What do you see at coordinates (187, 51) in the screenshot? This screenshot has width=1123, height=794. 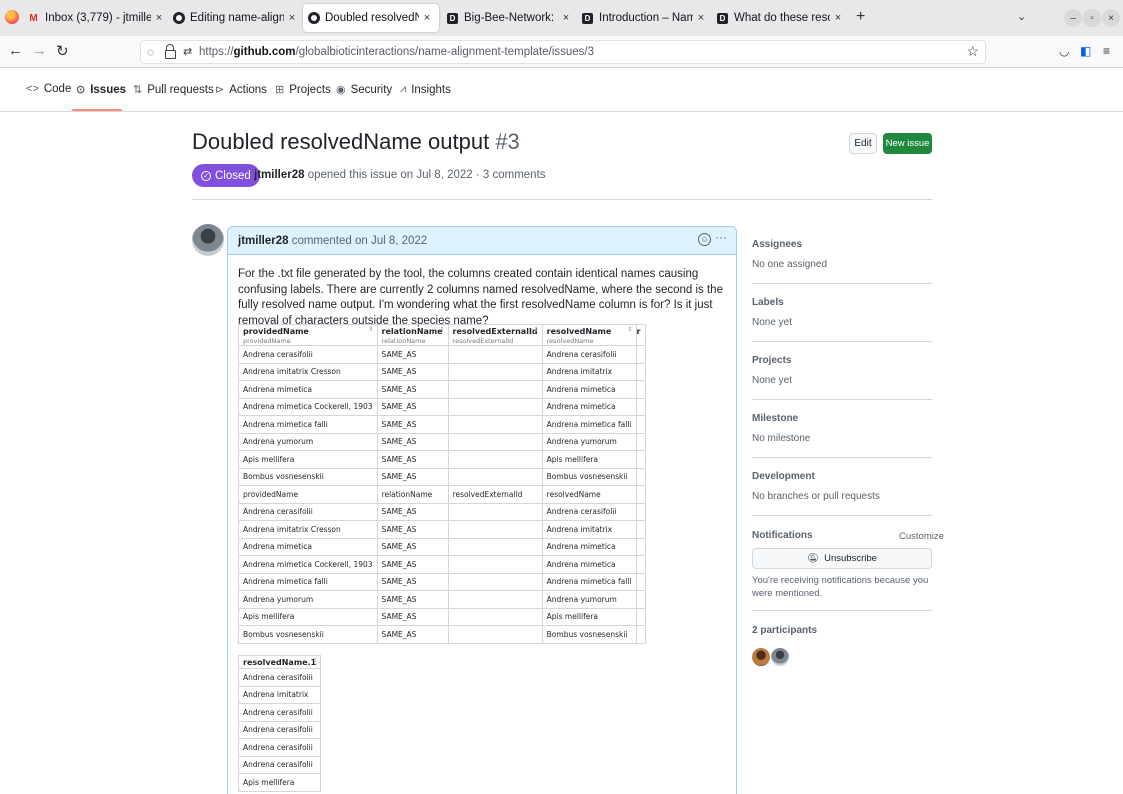 I see `permissions-icon: ⇄` at bounding box center [187, 51].